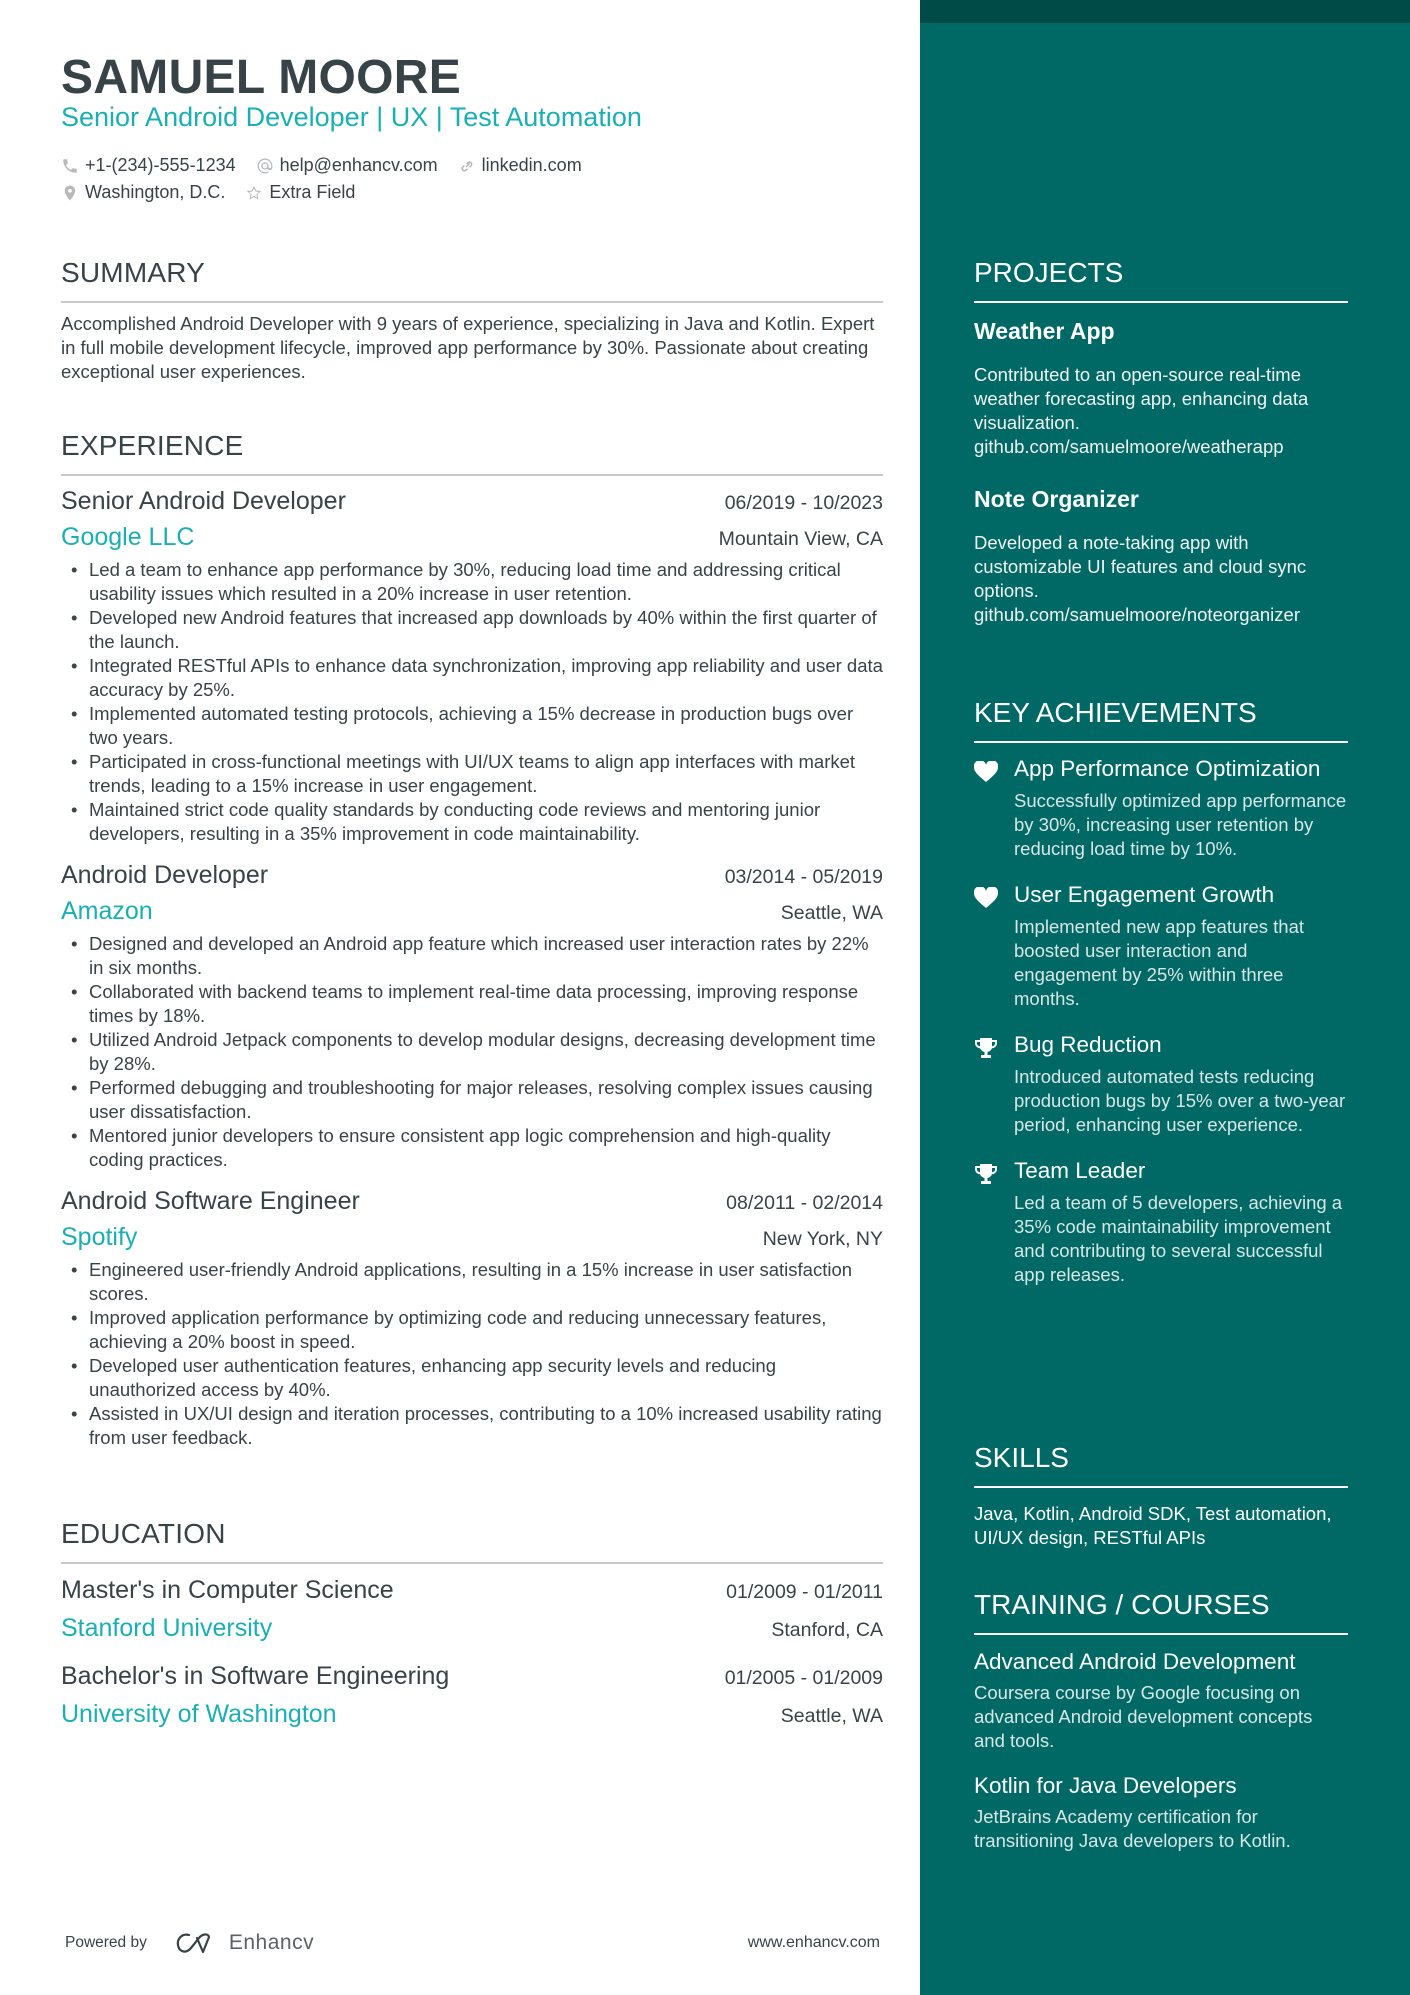 The height and width of the screenshot is (1995, 1410). What do you see at coordinates (831, 913) in the screenshot?
I see `job-location: Seattle, WA` at bounding box center [831, 913].